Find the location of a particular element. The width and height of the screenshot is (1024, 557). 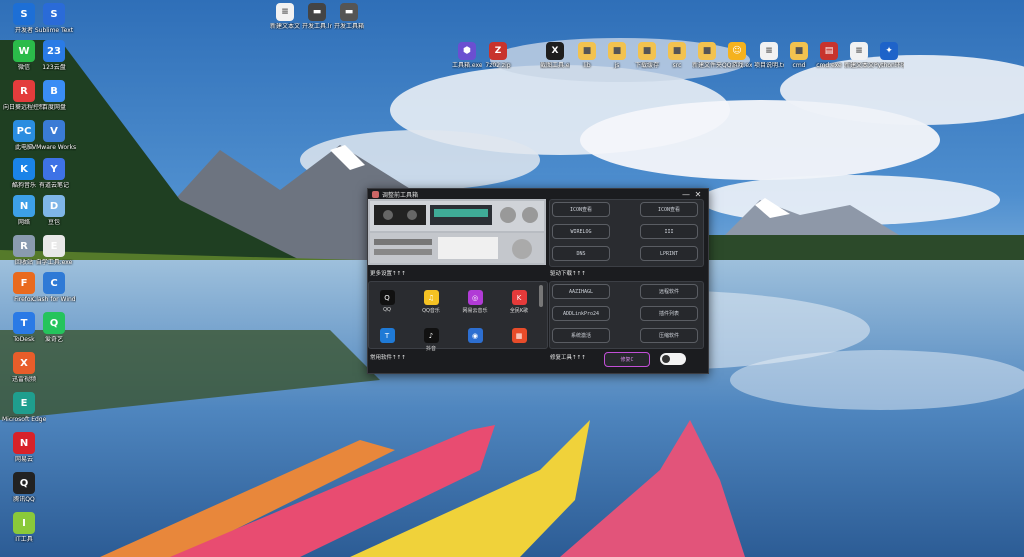

desktop-icon-image: ▤ is located at coordinates (829, 51).